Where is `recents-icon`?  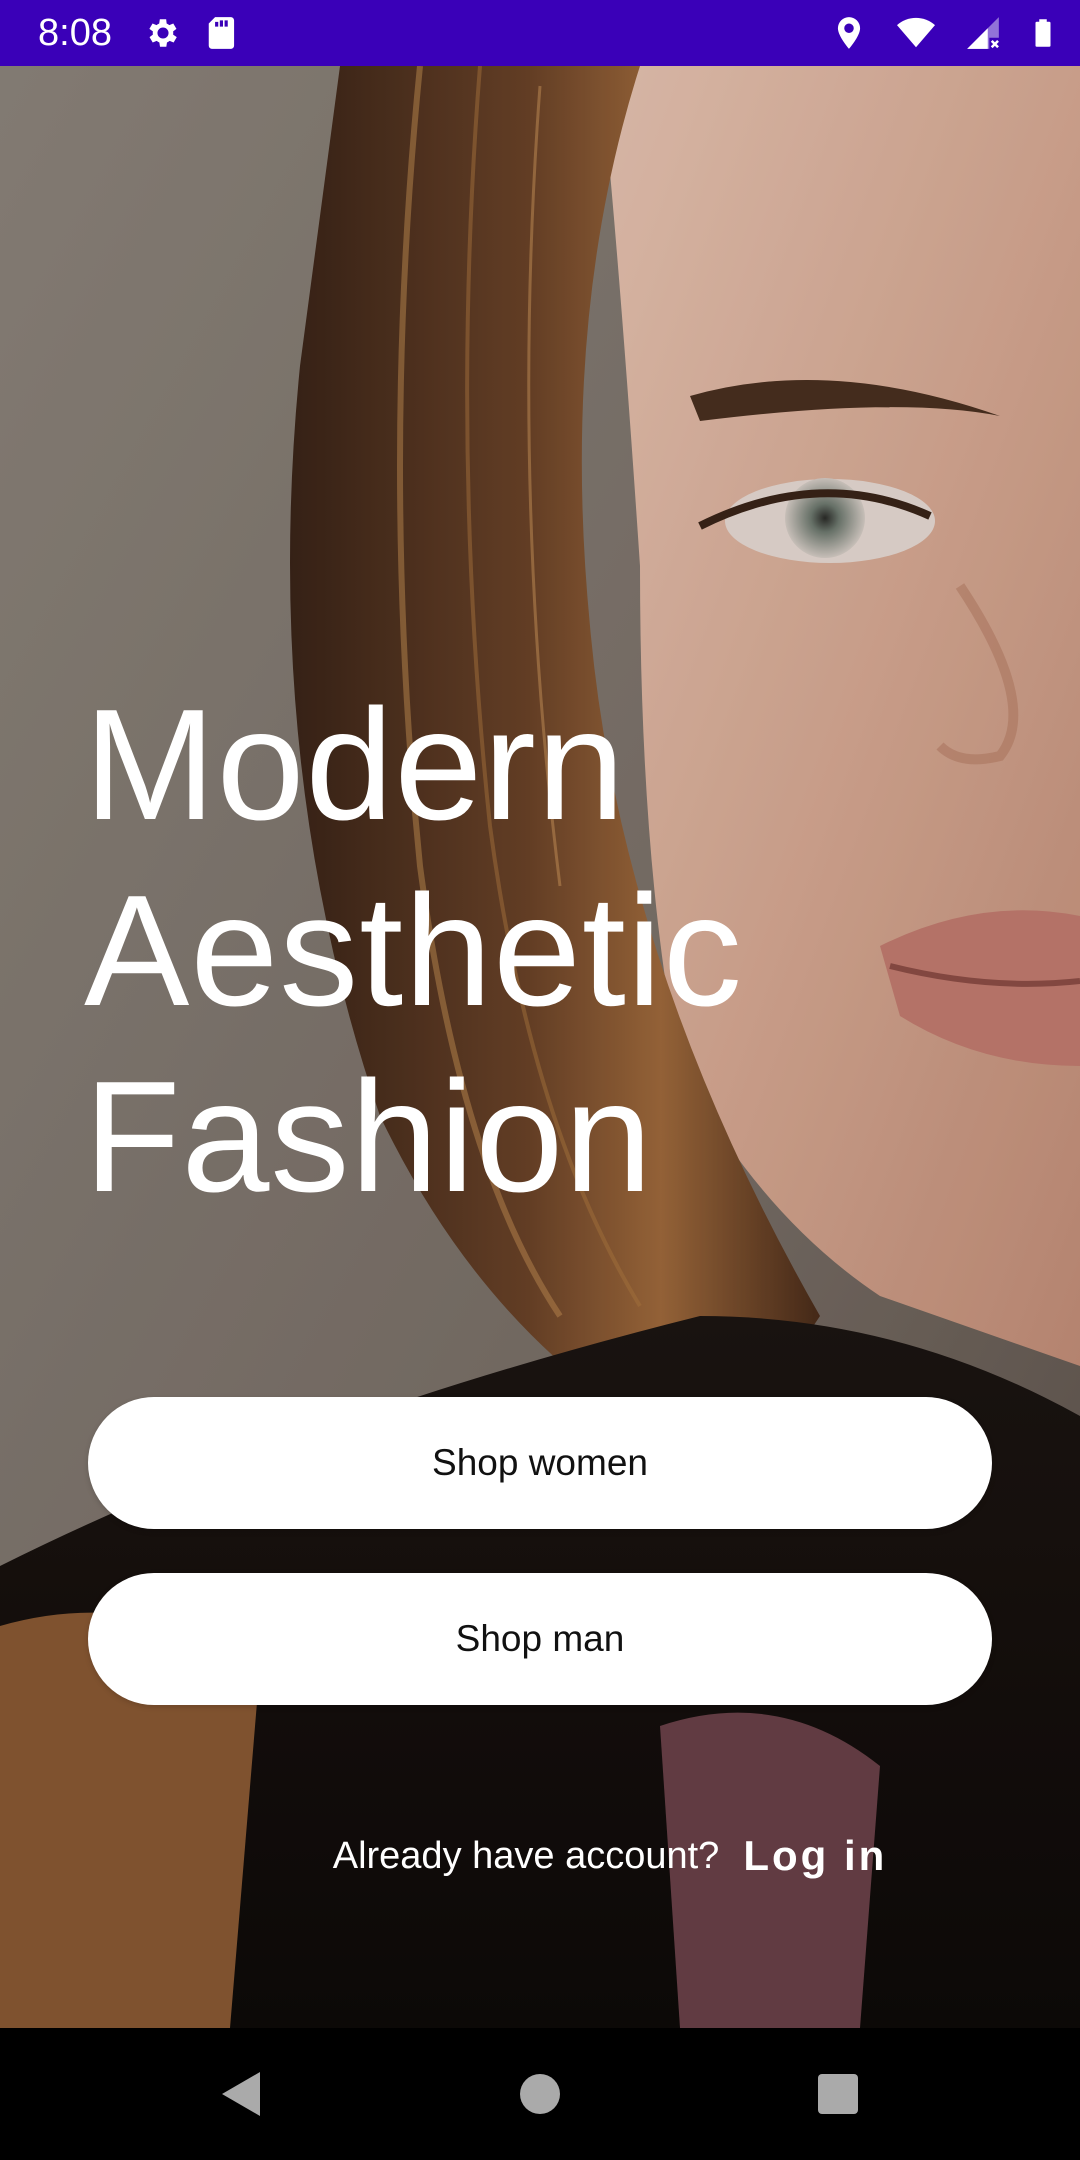
recents-icon is located at coordinates (838, 2094).